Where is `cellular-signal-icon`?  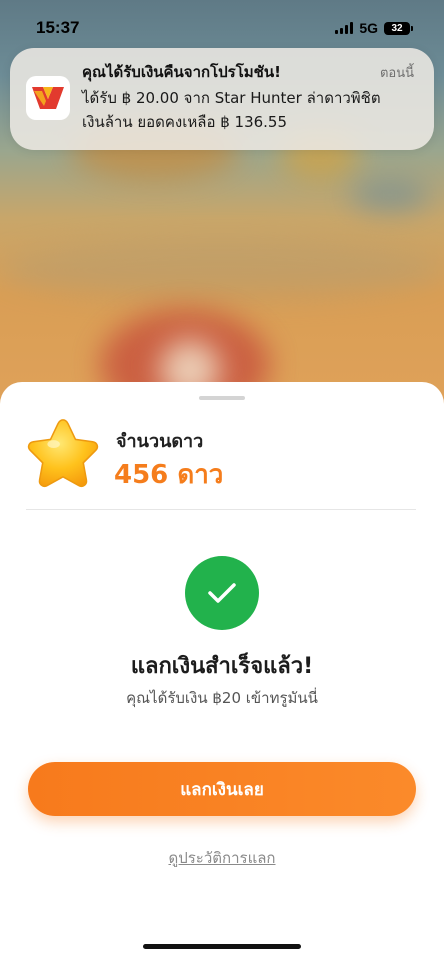
cellular-signal-icon is located at coordinates (344, 28).